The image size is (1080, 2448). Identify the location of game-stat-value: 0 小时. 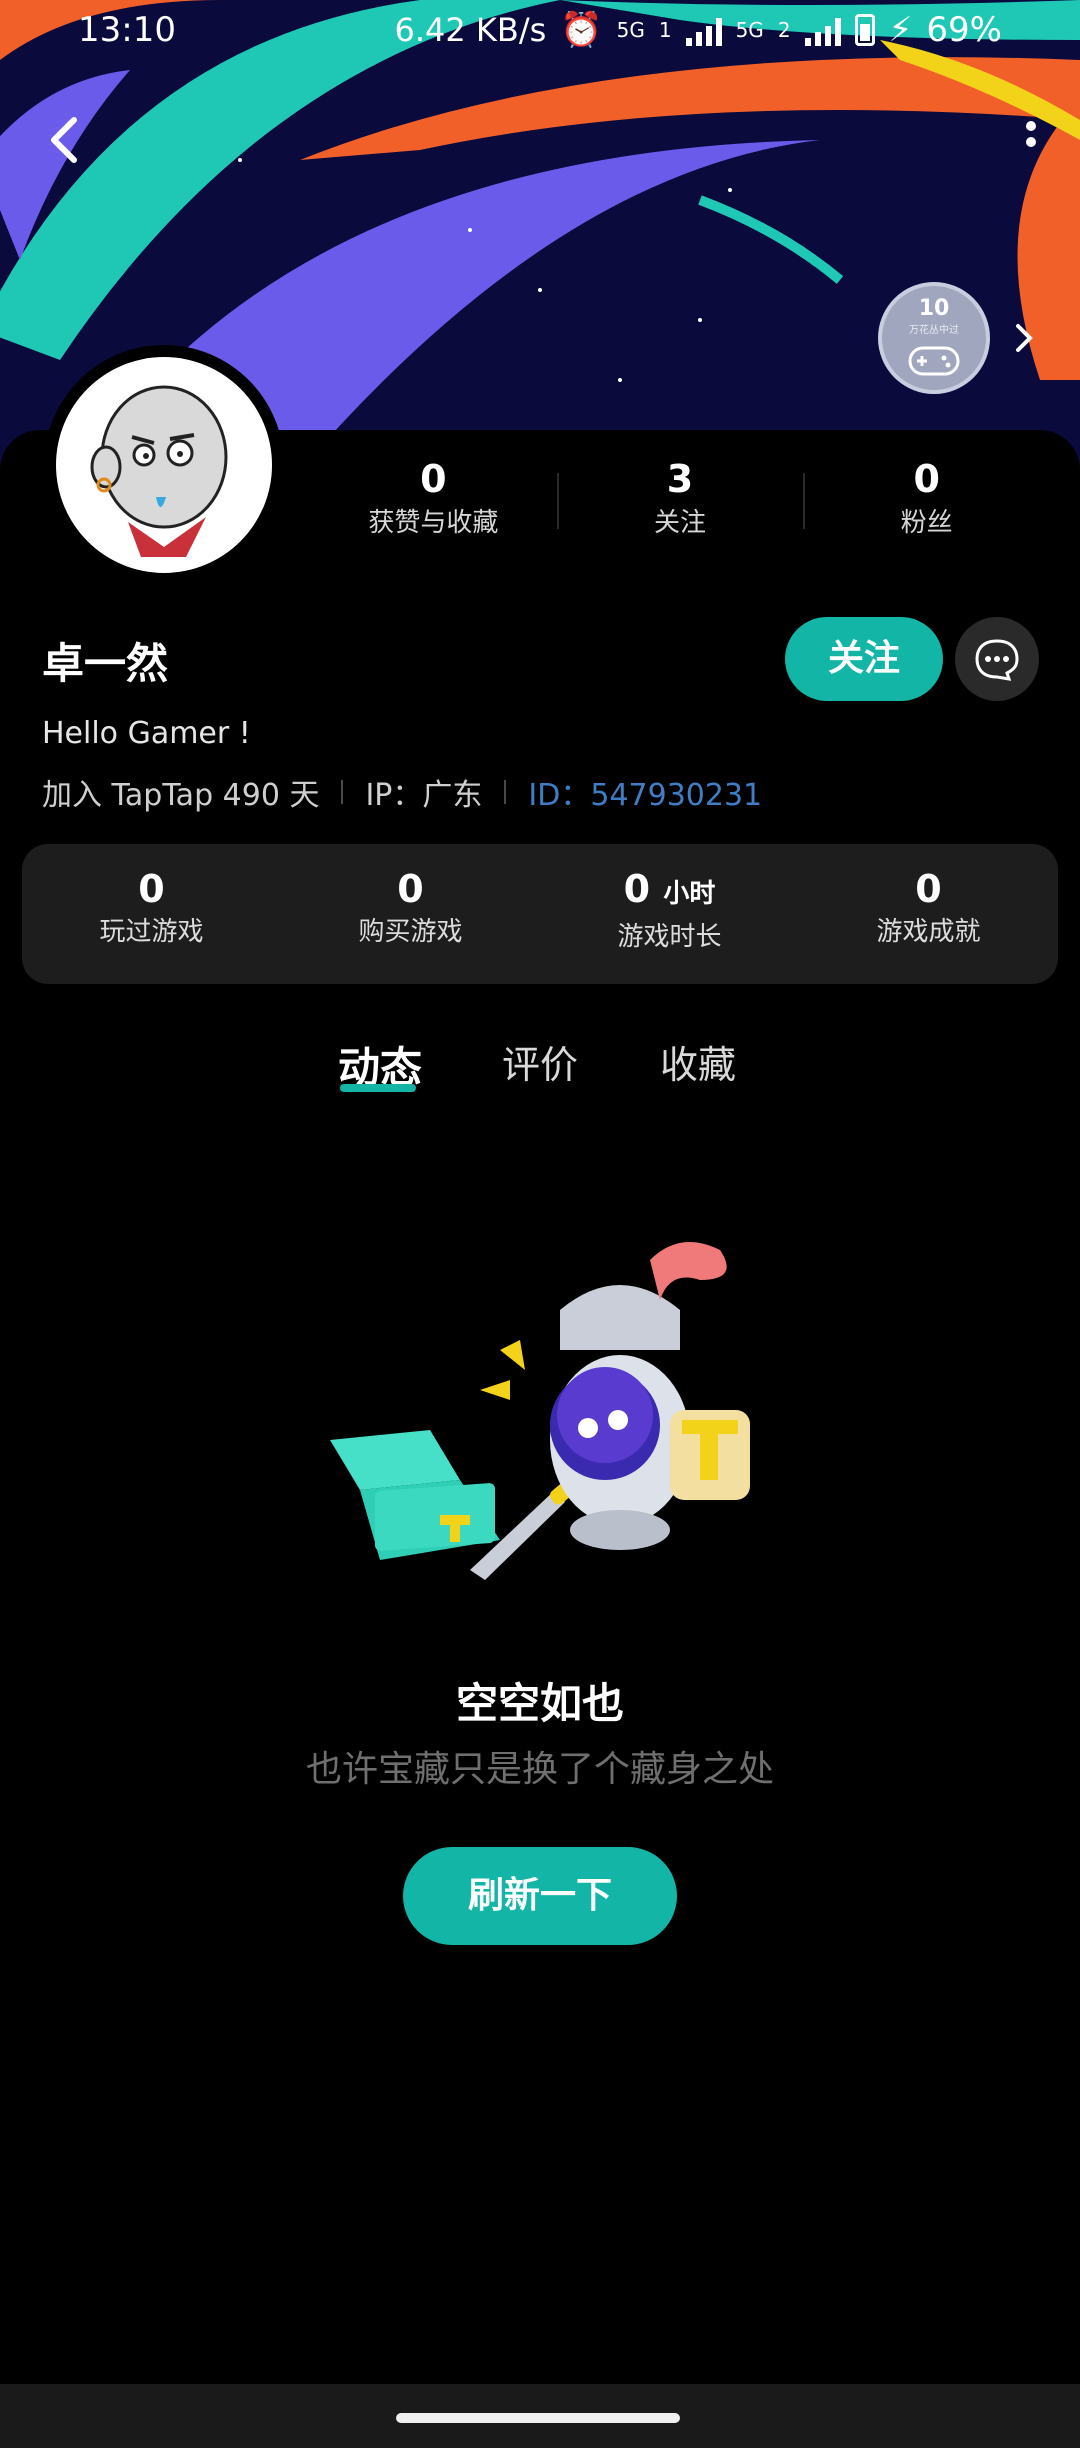
(669, 889).